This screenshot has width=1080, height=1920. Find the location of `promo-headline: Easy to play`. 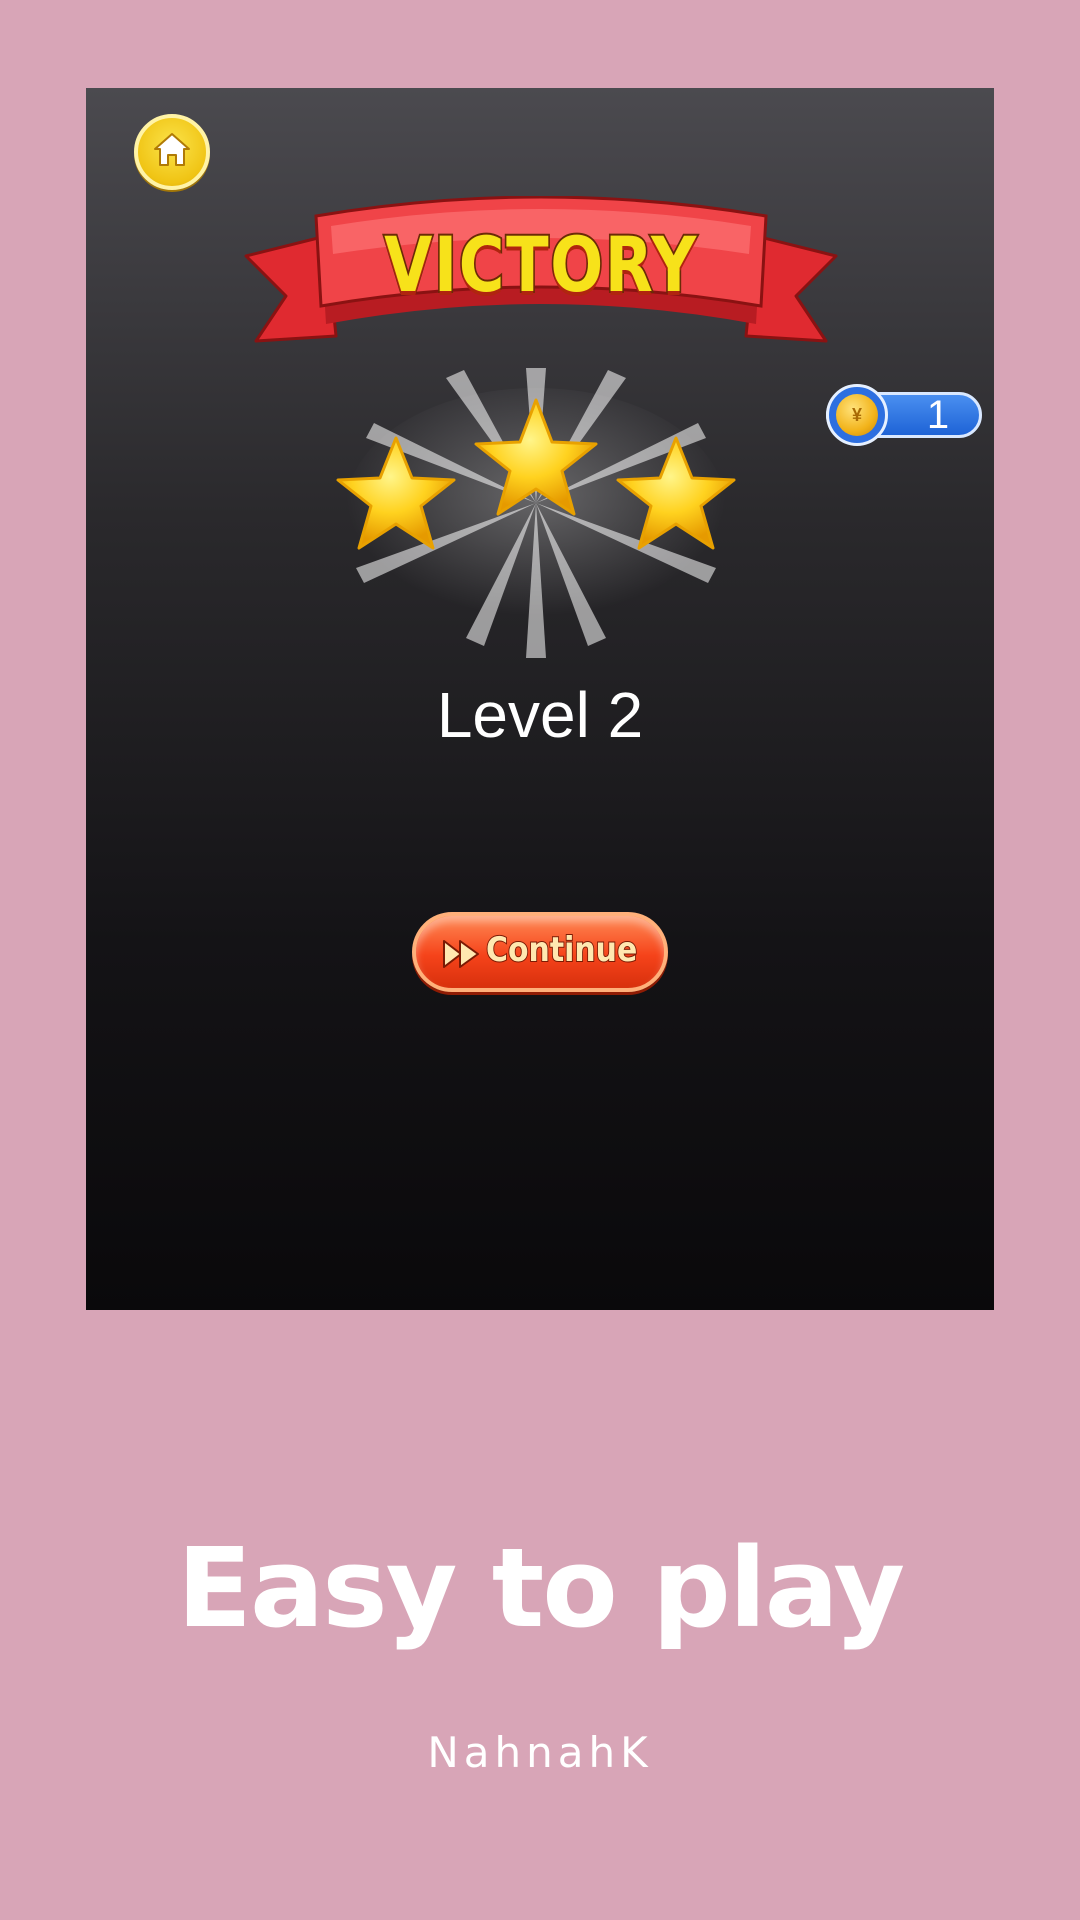

promo-headline: Easy to play is located at coordinates (540, 1588).